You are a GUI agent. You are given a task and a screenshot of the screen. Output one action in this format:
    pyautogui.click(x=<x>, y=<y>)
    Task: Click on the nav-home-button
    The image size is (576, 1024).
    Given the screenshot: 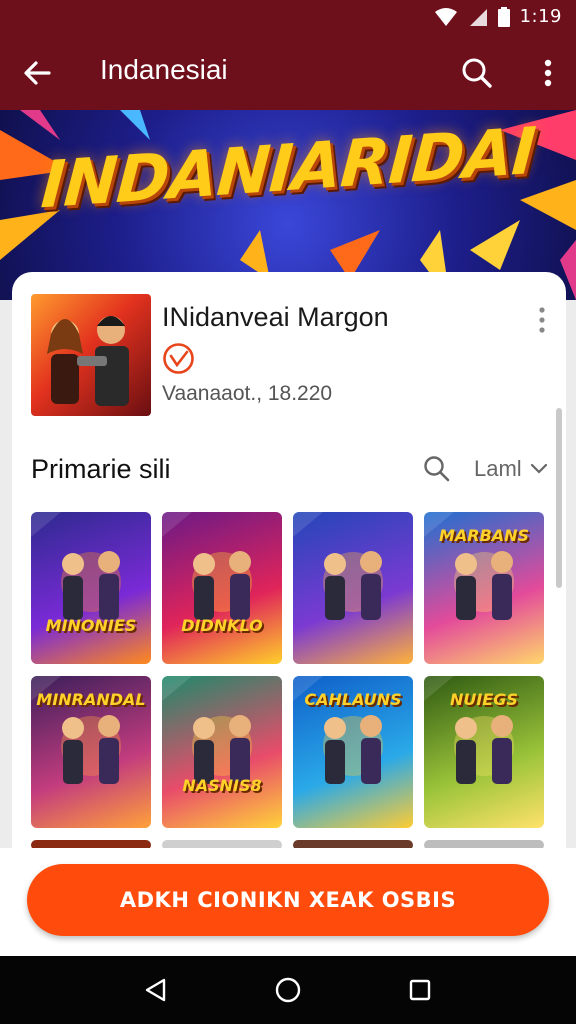 What is the action you would take?
    pyautogui.click(x=288, y=990)
    